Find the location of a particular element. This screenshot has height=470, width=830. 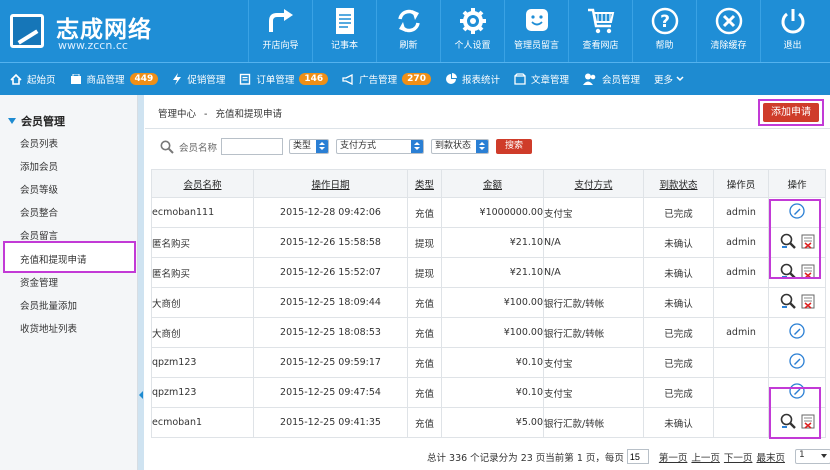

page-select: 1 is located at coordinates (812, 456).